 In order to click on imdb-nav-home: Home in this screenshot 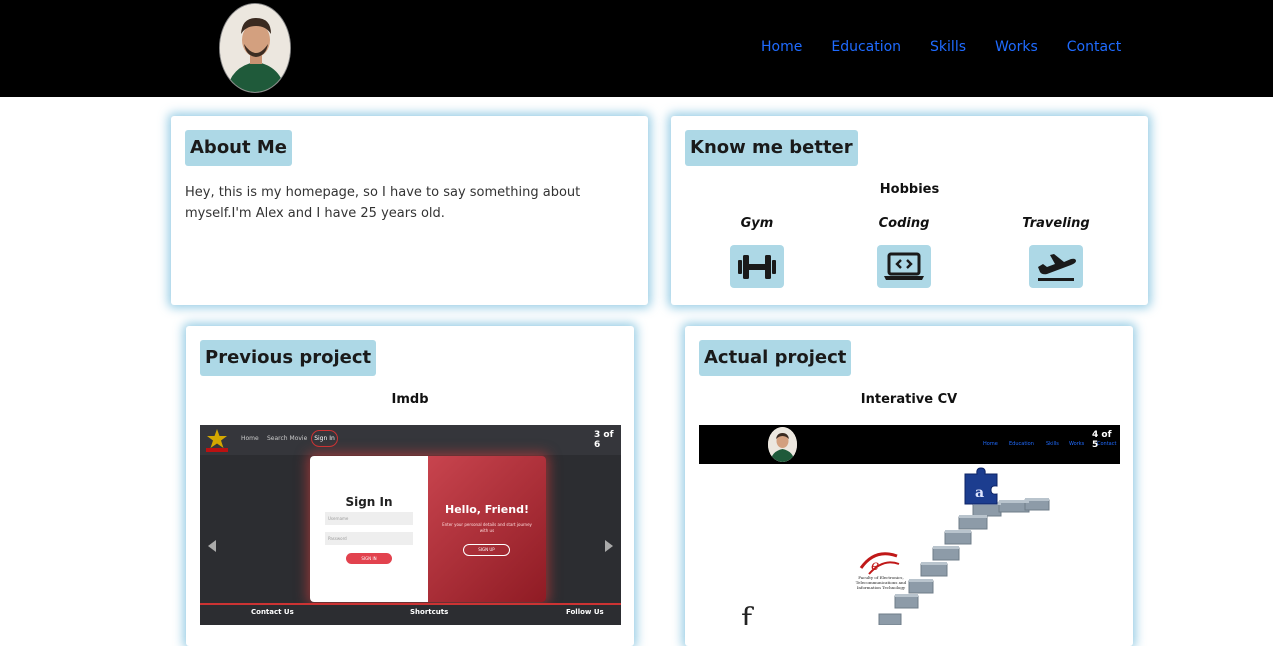, I will do `click(250, 438)`.